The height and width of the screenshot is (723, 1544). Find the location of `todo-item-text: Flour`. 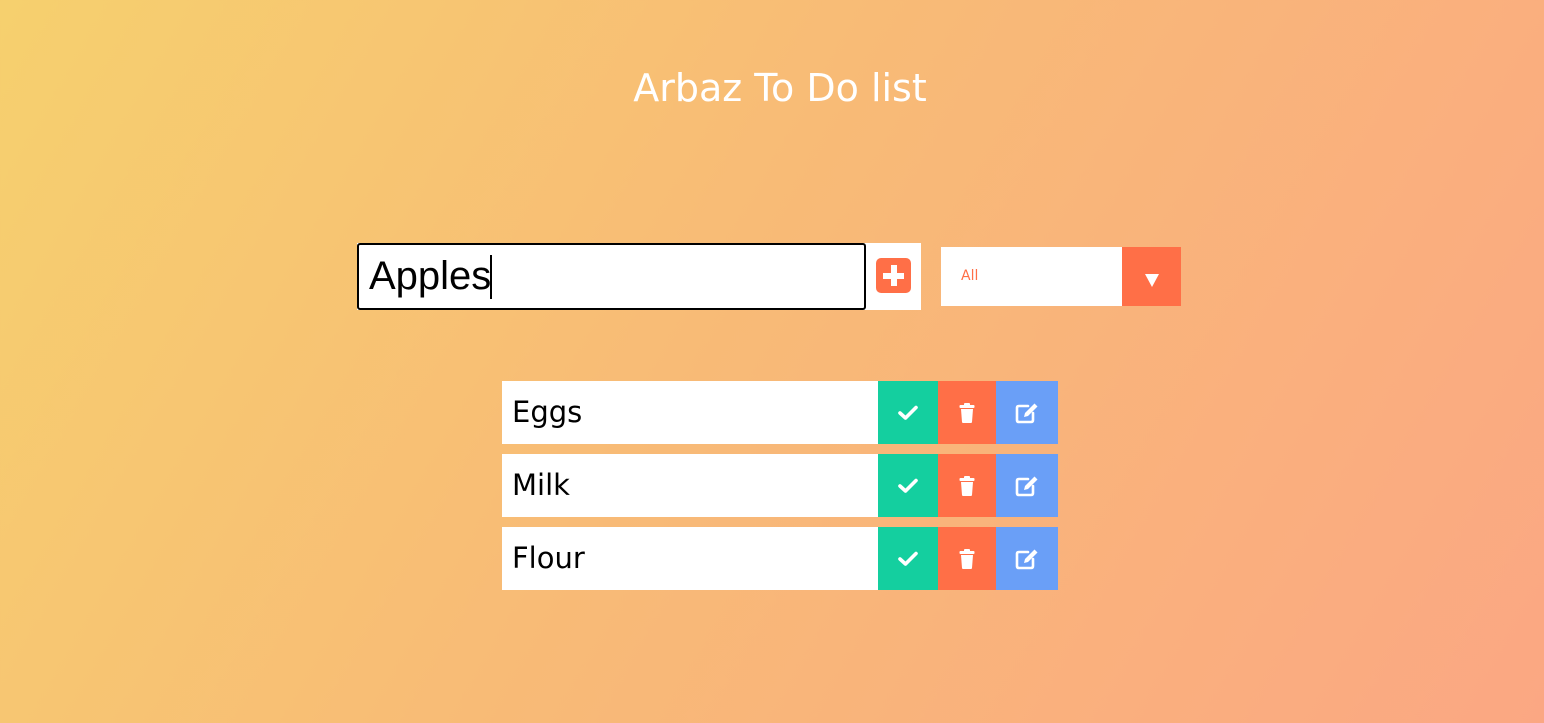

todo-item-text: Flour is located at coordinates (548, 558).